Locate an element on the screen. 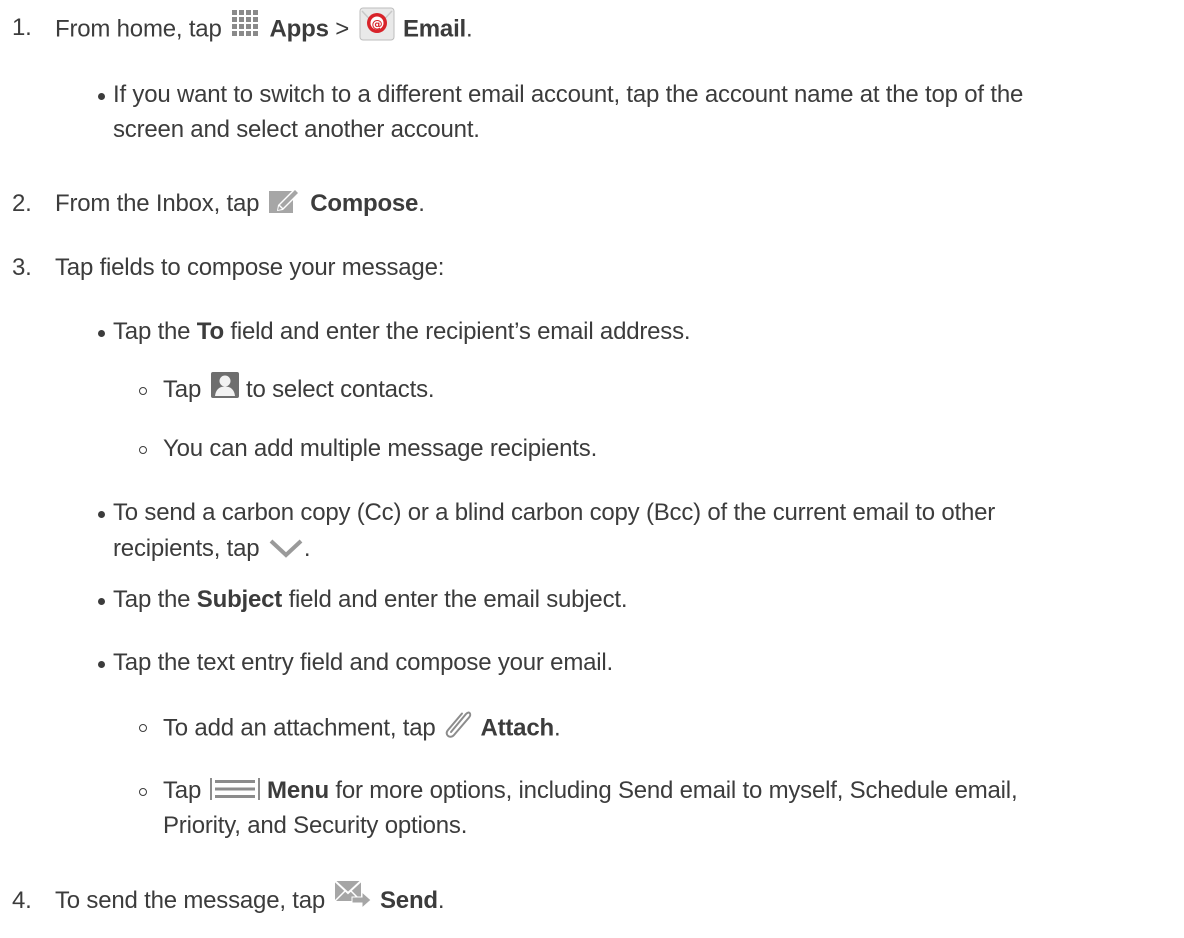 Image resolution: width=1184 pixels, height=938 pixels. to-label: To is located at coordinates (210, 331).